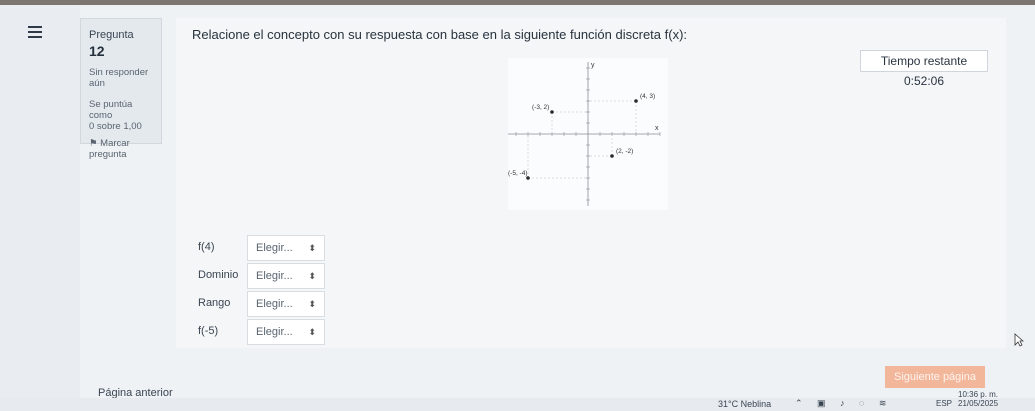  What do you see at coordinates (924, 69) in the screenshot?
I see `timer: Tiempo restante 0:52:06` at bounding box center [924, 69].